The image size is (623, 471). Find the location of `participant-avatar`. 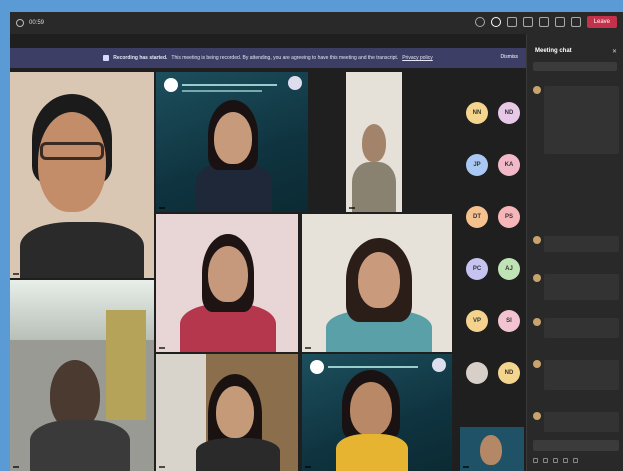

participant-avatar is located at coordinates (477, 373).